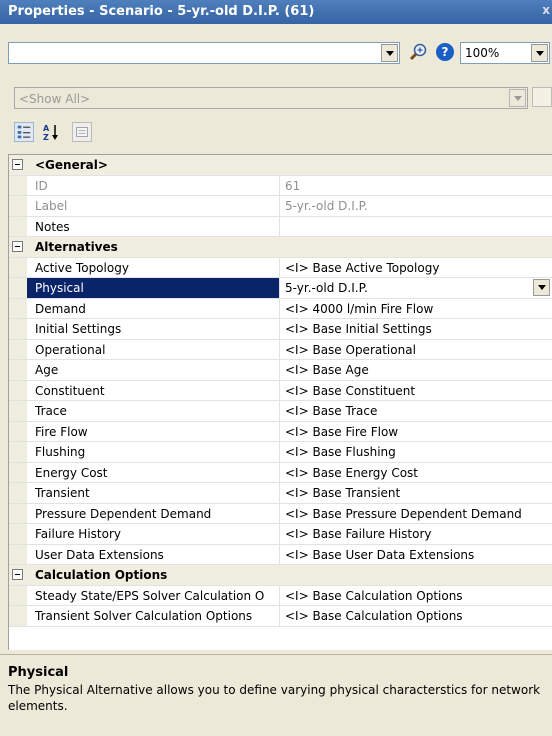 The height and width of the screenshot is (736, 552). Describe the element at coordinates (38, 672) in the screenshot. I see `description-title: Physical` at that location.